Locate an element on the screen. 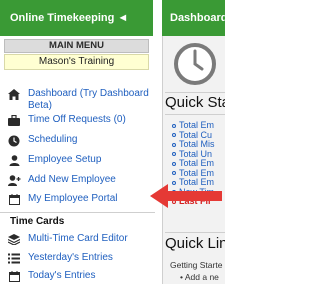 Image resolution: width=320 pixels, height=284 pixels. quick-links-title: Quick Lin is located at coordinates (195, 243).